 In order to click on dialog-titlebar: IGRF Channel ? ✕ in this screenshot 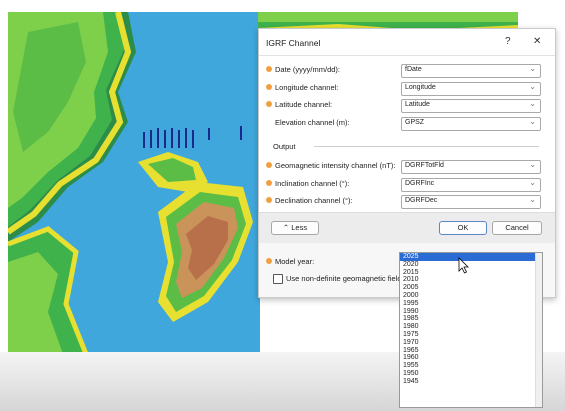, I will do `click(407, 42)`.